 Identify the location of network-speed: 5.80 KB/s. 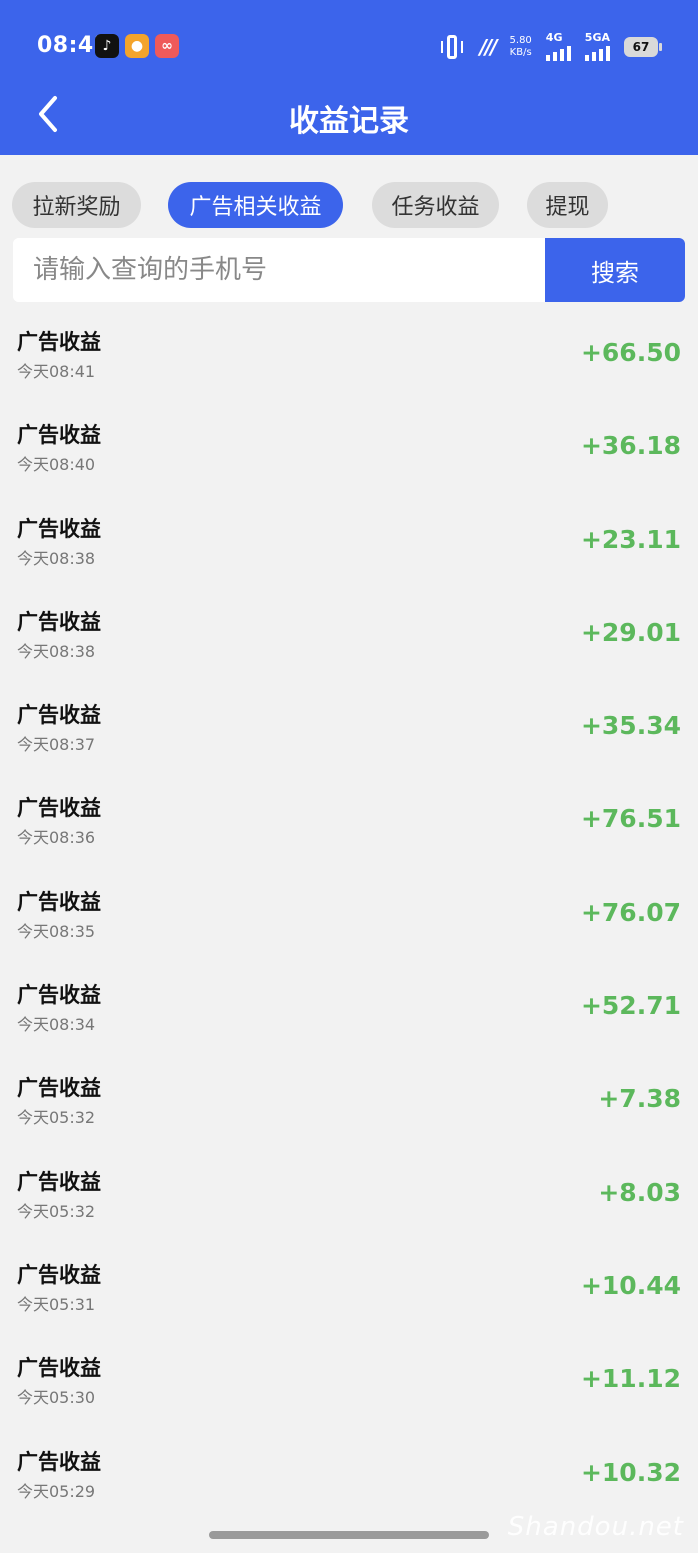
(521, 47).